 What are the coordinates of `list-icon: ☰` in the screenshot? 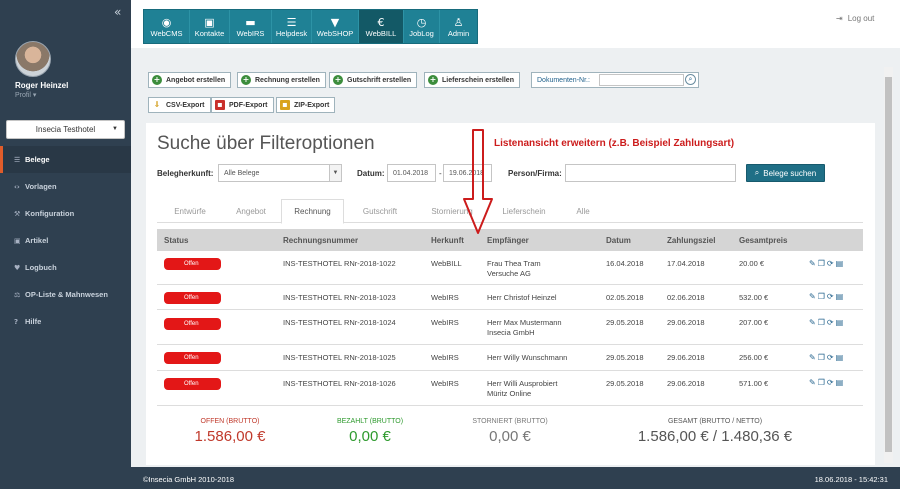 It's located at (17, 159).